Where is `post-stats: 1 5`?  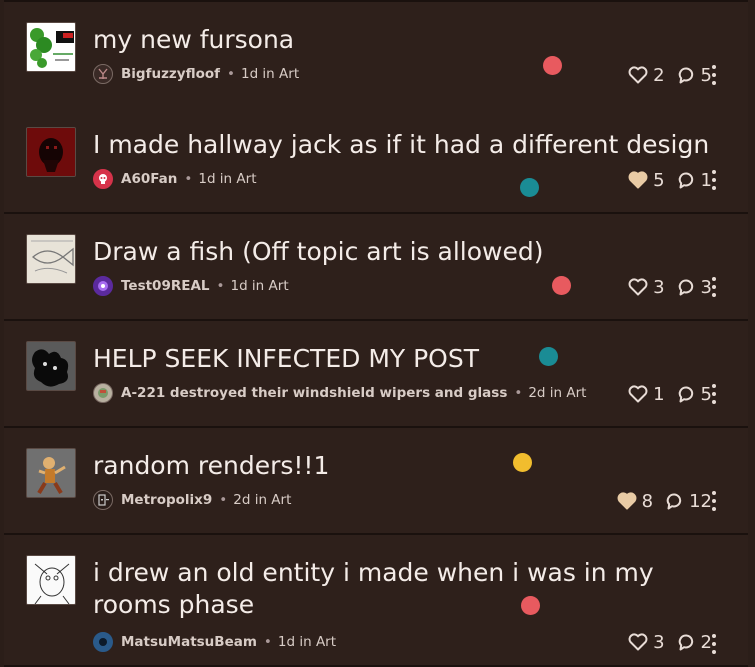 post-stats: 1 5 is located at coordinates (670, 394).